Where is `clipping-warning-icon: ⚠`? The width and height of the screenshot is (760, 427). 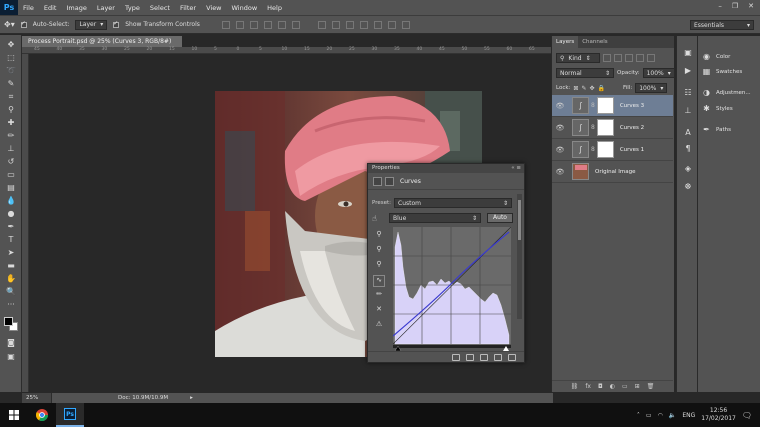 clipping-warning-icon: ⚠ is located at coordinates (379, 326).